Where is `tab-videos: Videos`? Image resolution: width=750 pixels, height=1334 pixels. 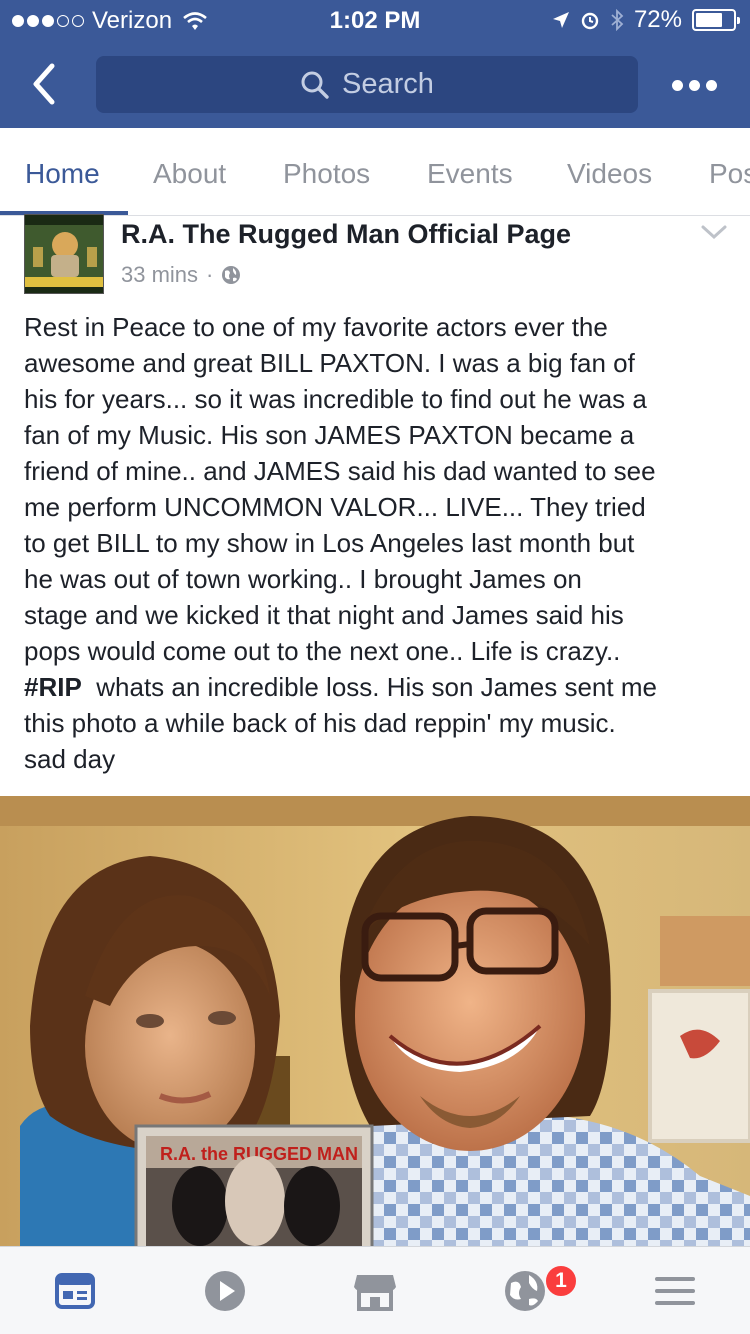
tab-videos: Videos is located at coordinates (609, 174).